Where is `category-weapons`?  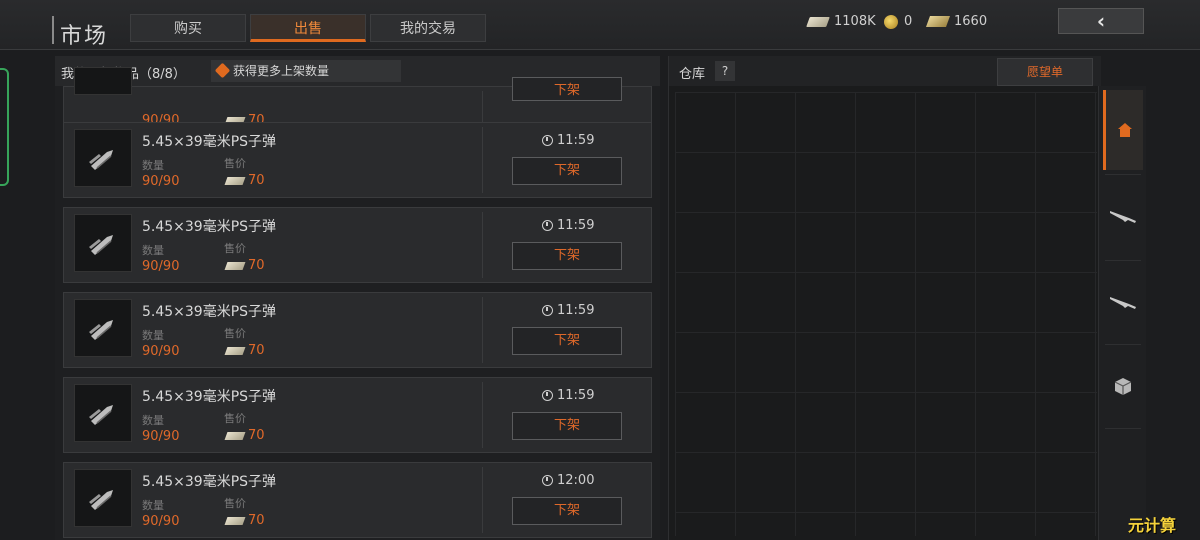
category-weapons is located at coordinates (1123, 302).